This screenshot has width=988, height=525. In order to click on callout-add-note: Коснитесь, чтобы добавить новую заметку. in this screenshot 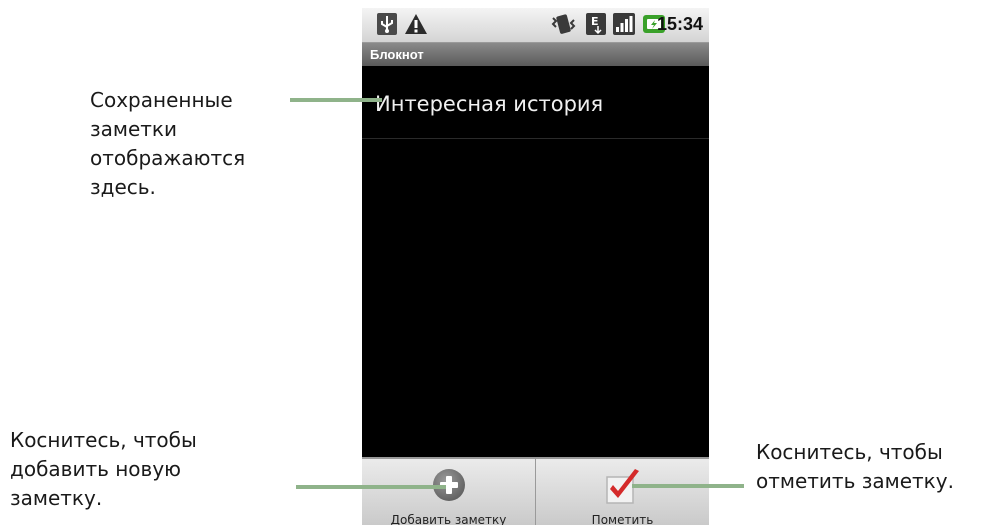, I will do `click(103, 469)`.